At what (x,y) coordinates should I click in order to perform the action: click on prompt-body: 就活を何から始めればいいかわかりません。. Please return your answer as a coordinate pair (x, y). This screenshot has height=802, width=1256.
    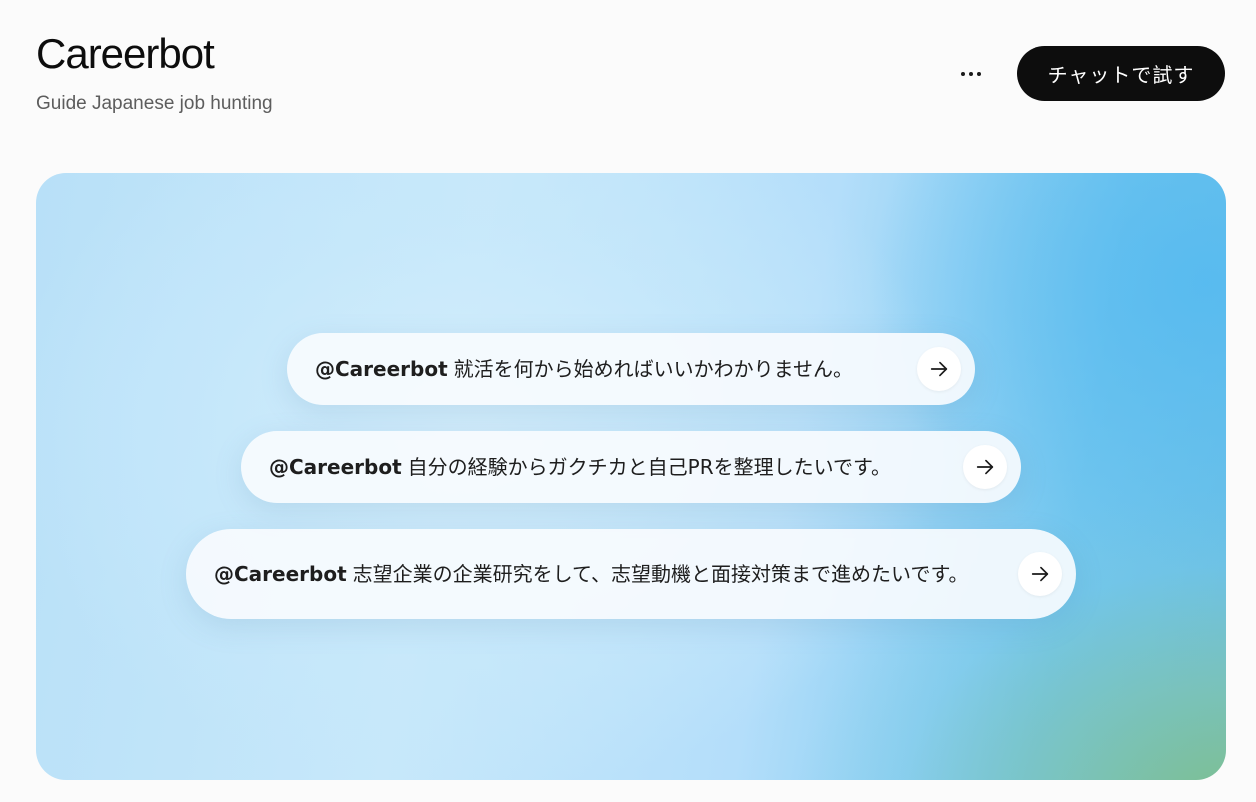
    Looking at the image, I should click on (653, 369).